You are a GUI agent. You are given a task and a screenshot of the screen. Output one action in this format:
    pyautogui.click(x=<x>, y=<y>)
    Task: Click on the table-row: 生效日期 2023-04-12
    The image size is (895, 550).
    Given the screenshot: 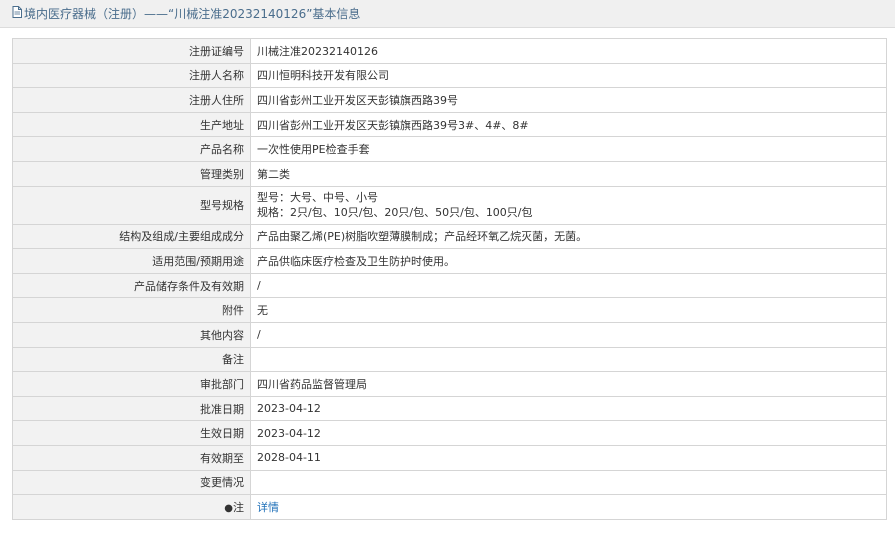 What is the action you would take?
    pyautogui.click(x=449, y=433)
    